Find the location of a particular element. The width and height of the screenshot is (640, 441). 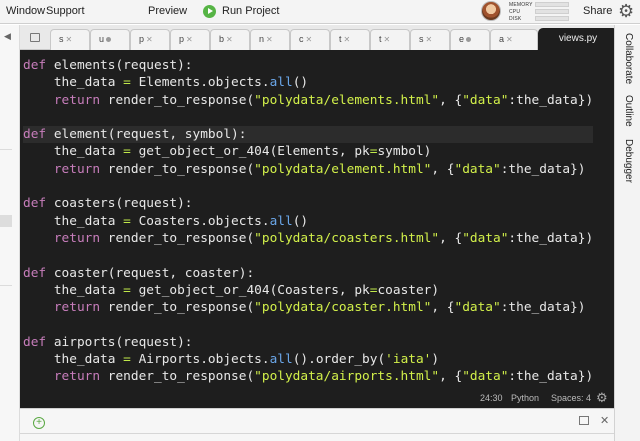

tab-1: s ✕ is located at coordinates (70, 39).